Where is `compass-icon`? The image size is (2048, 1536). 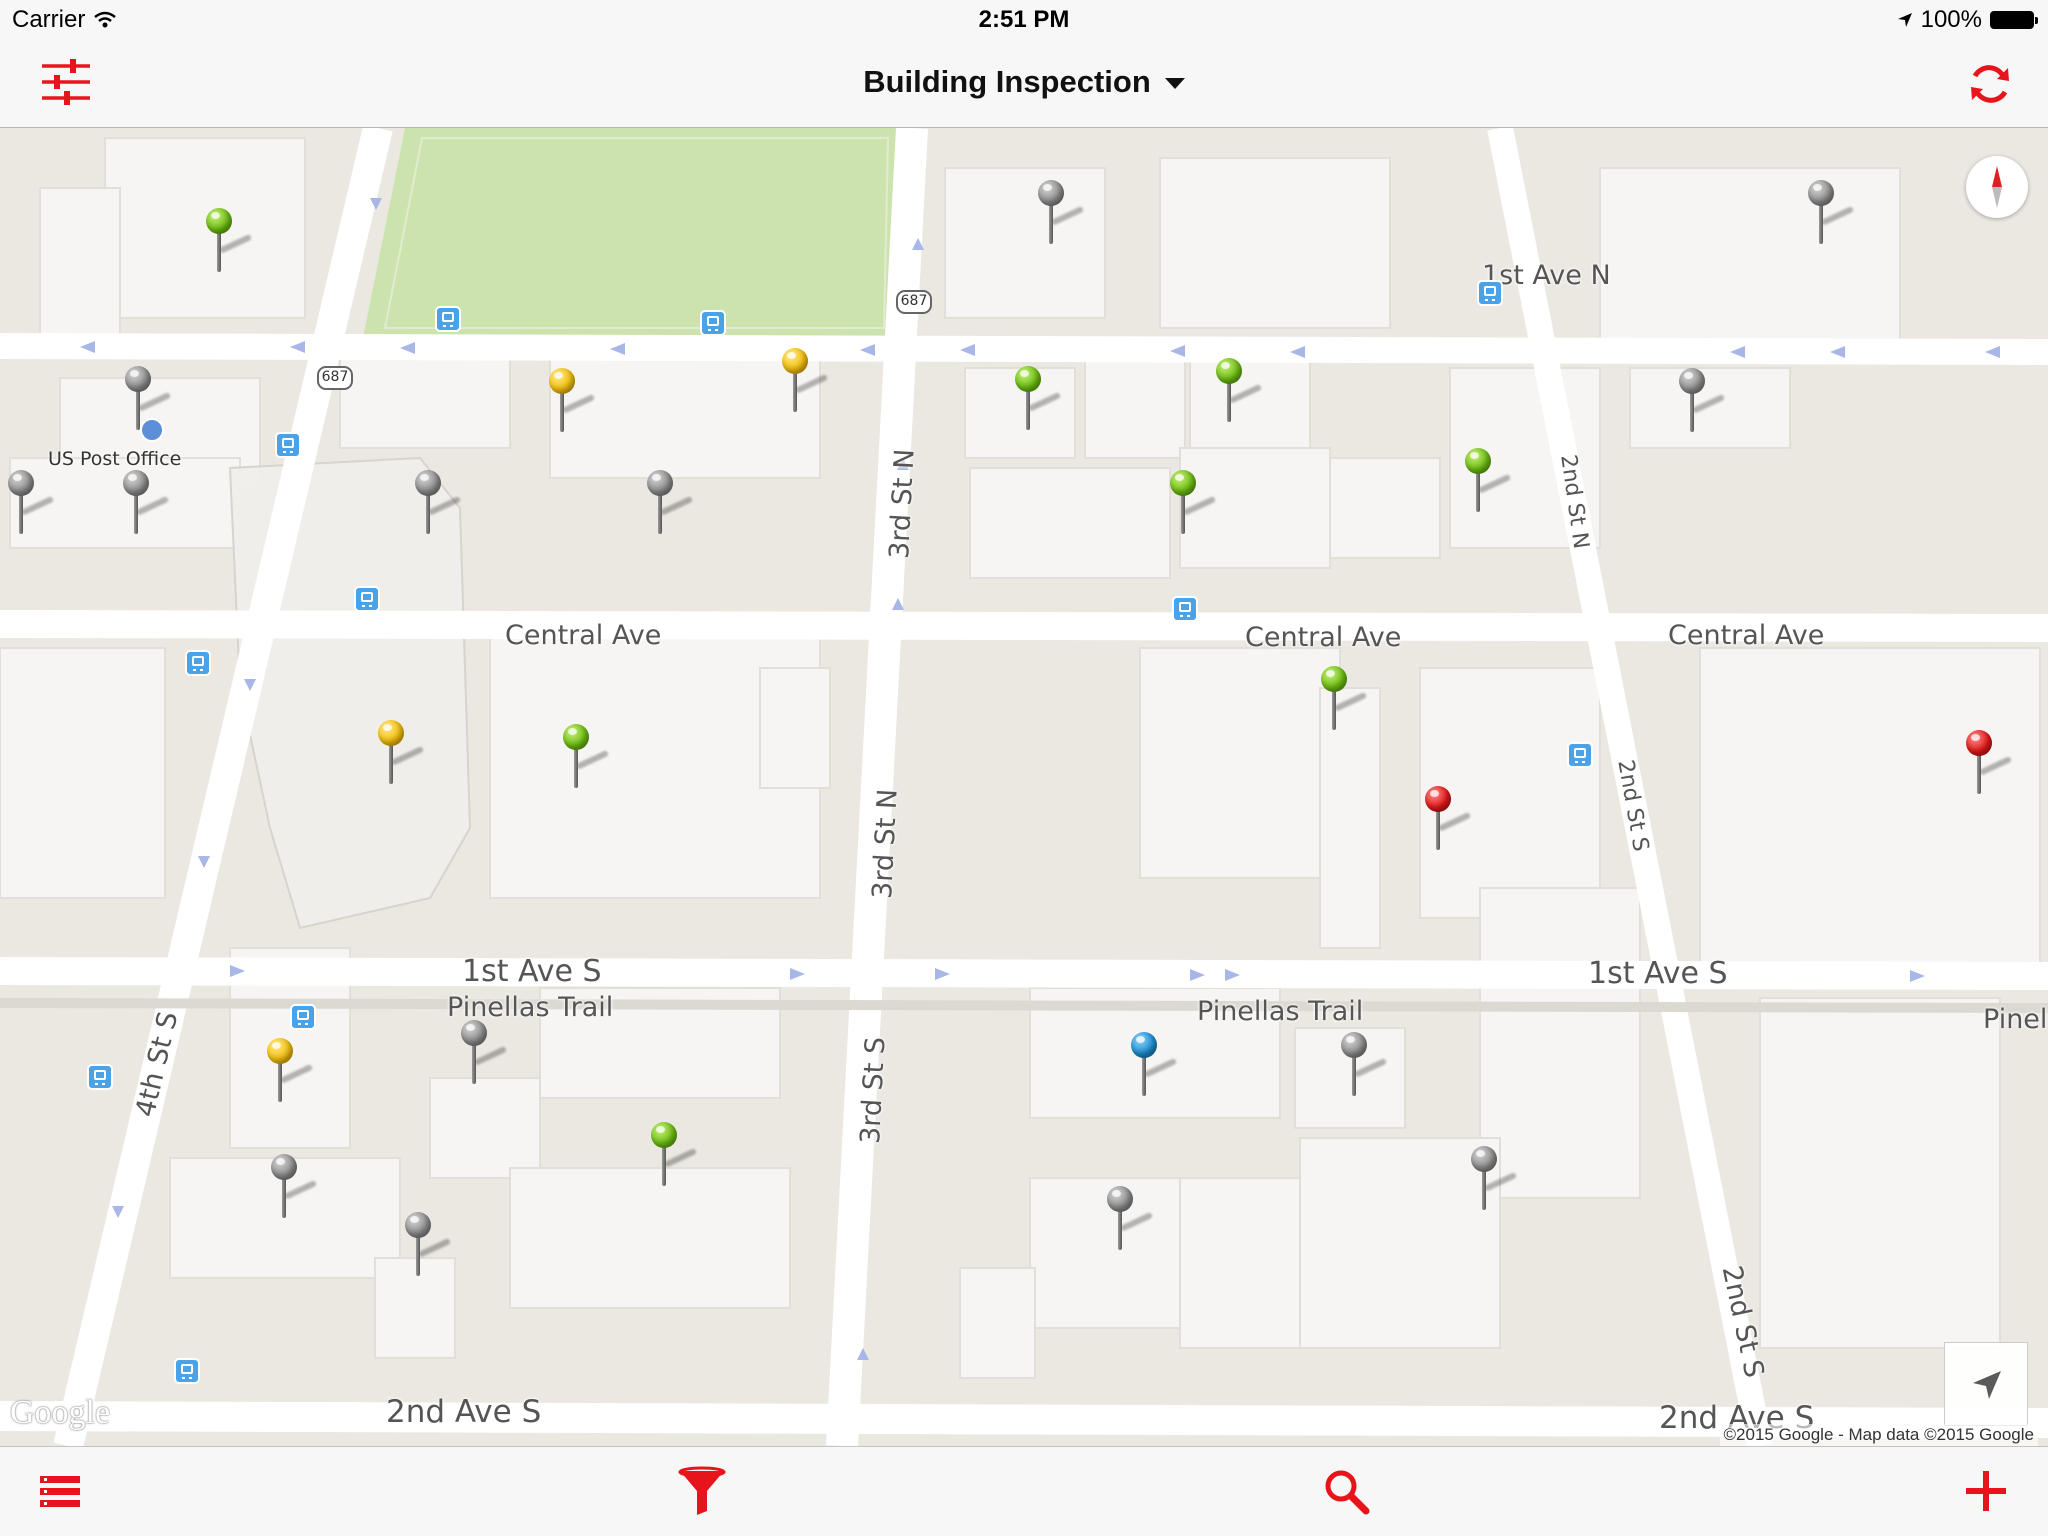
compass-icon is located at coordinates (1997, 187).